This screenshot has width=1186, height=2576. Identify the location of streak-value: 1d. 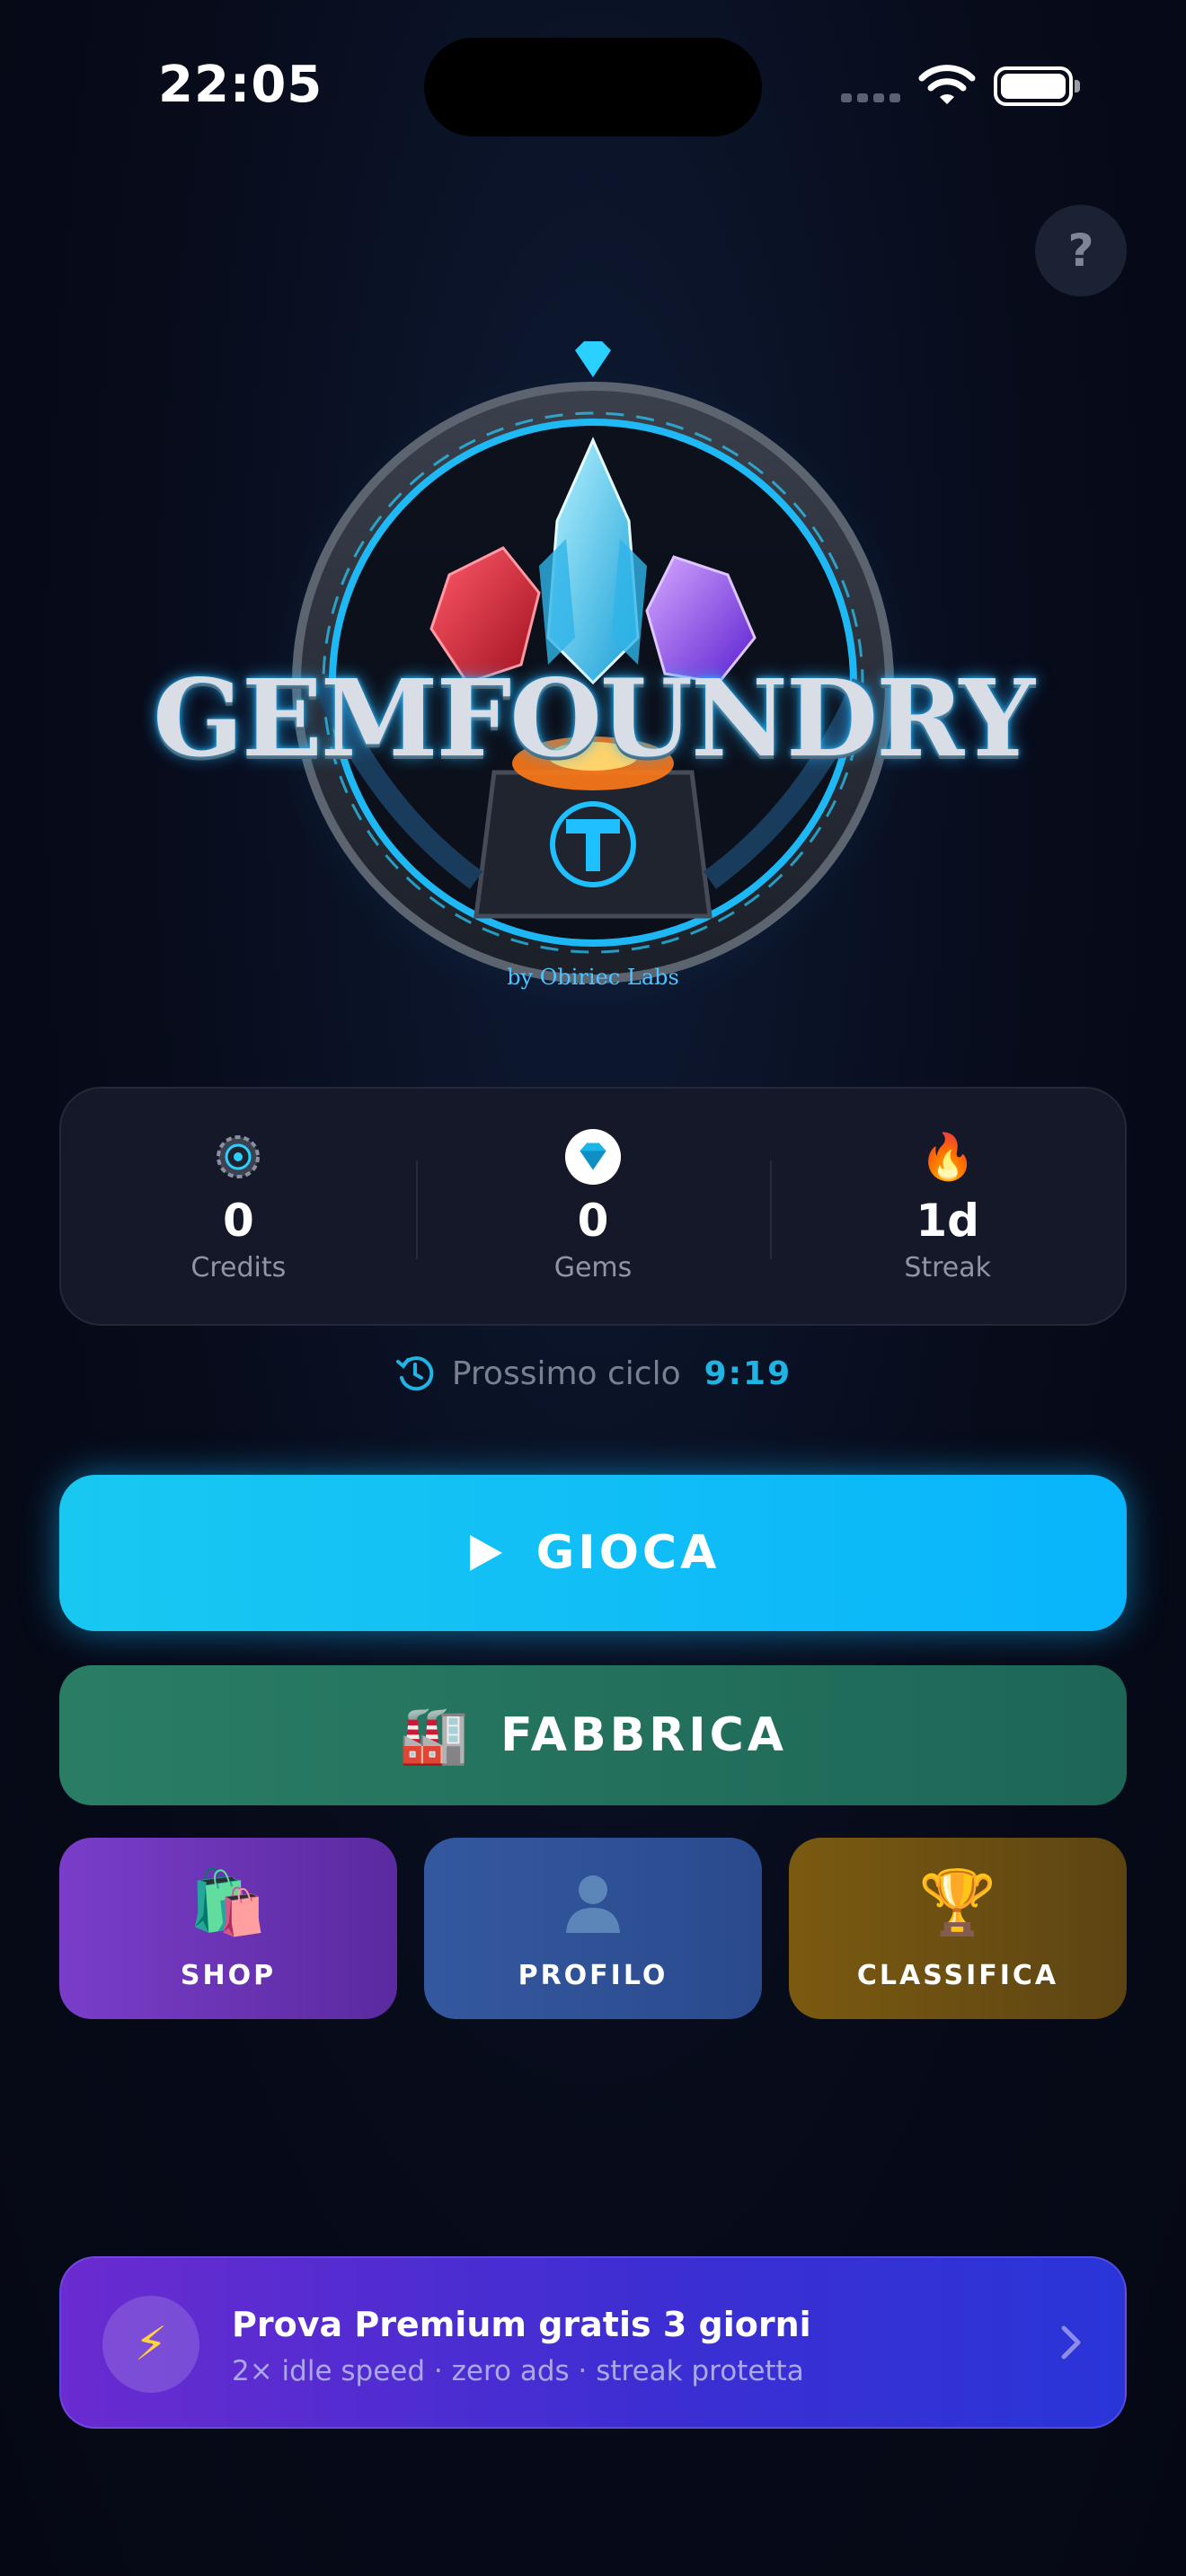
(947, 1221).